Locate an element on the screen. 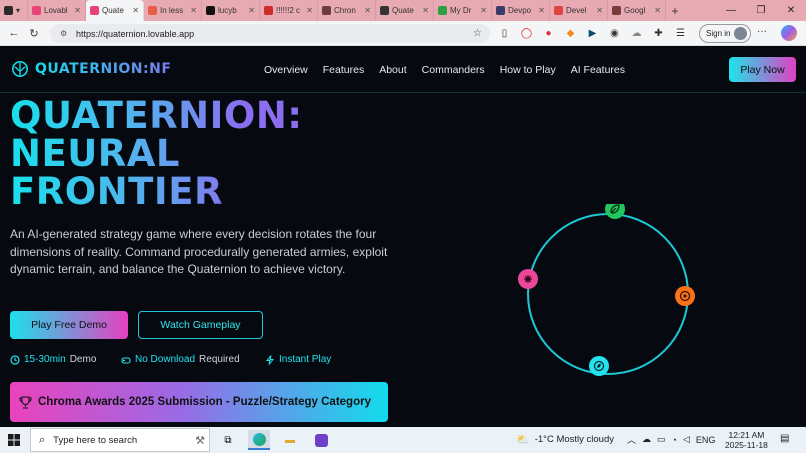 The height and width of the screenshot is (453, 806). tab-label: Devel is located at coordinates (576, 10).